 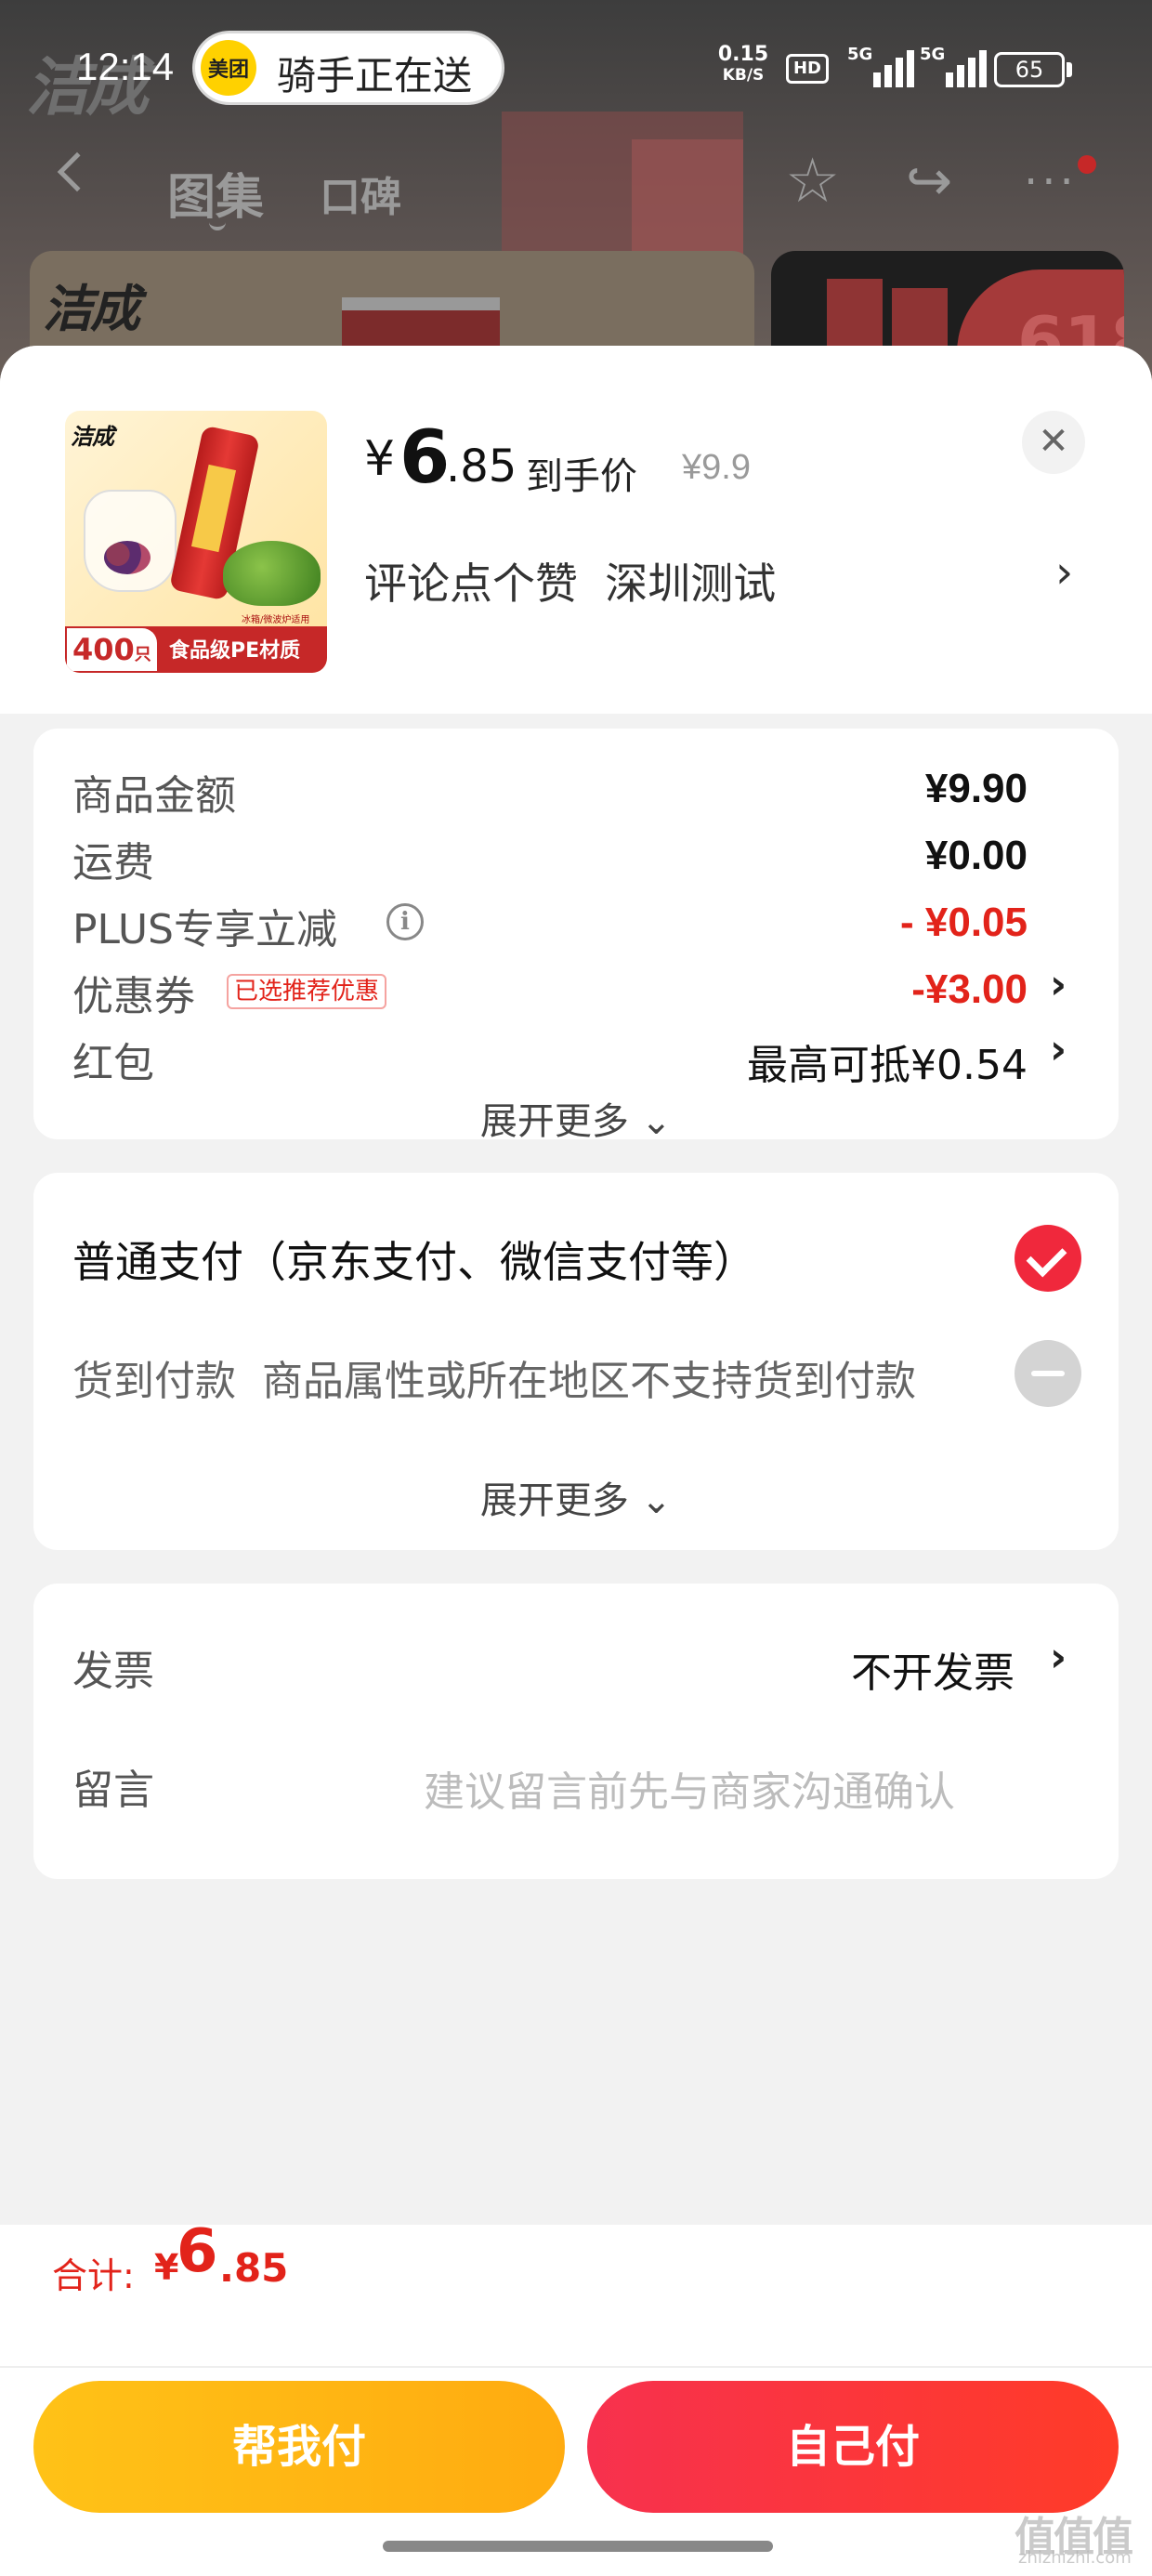 I want to click on live-activity-text: 骑手正在送, so click(x=375, y=76).